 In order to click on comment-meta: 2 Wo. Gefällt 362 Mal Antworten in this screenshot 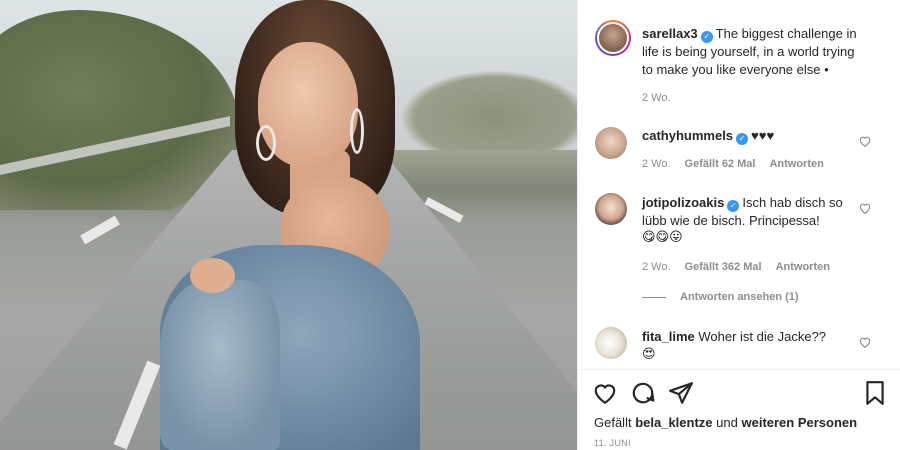, I will do `click(743, 267)`.